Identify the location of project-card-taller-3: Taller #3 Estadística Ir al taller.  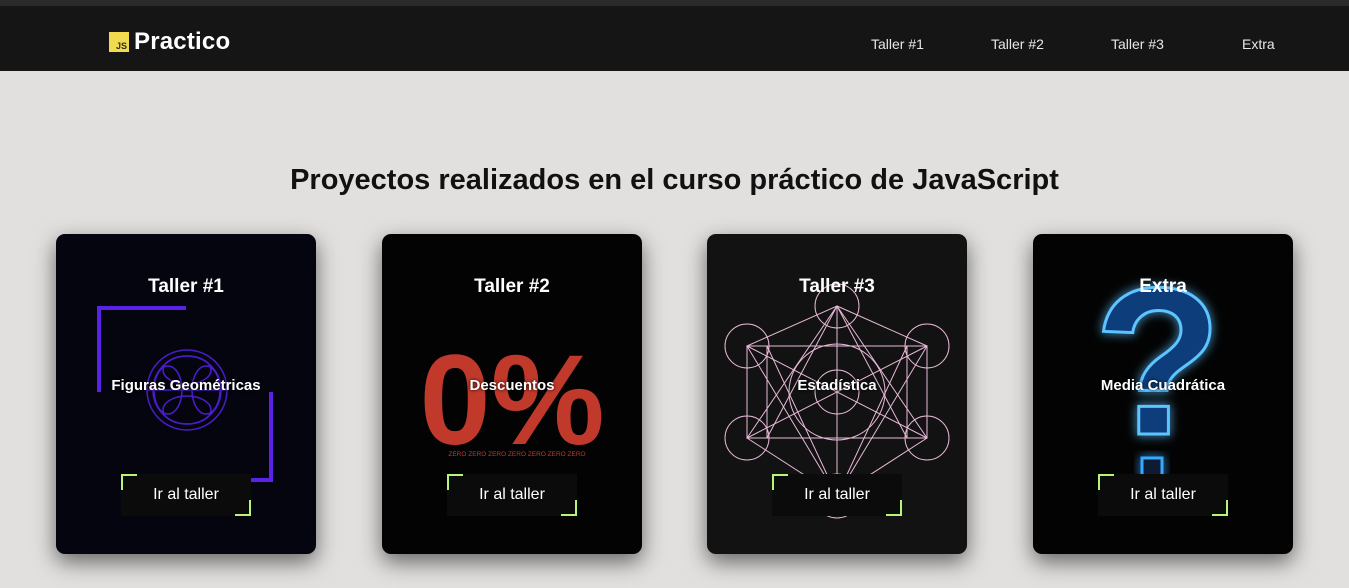
(837, 394).